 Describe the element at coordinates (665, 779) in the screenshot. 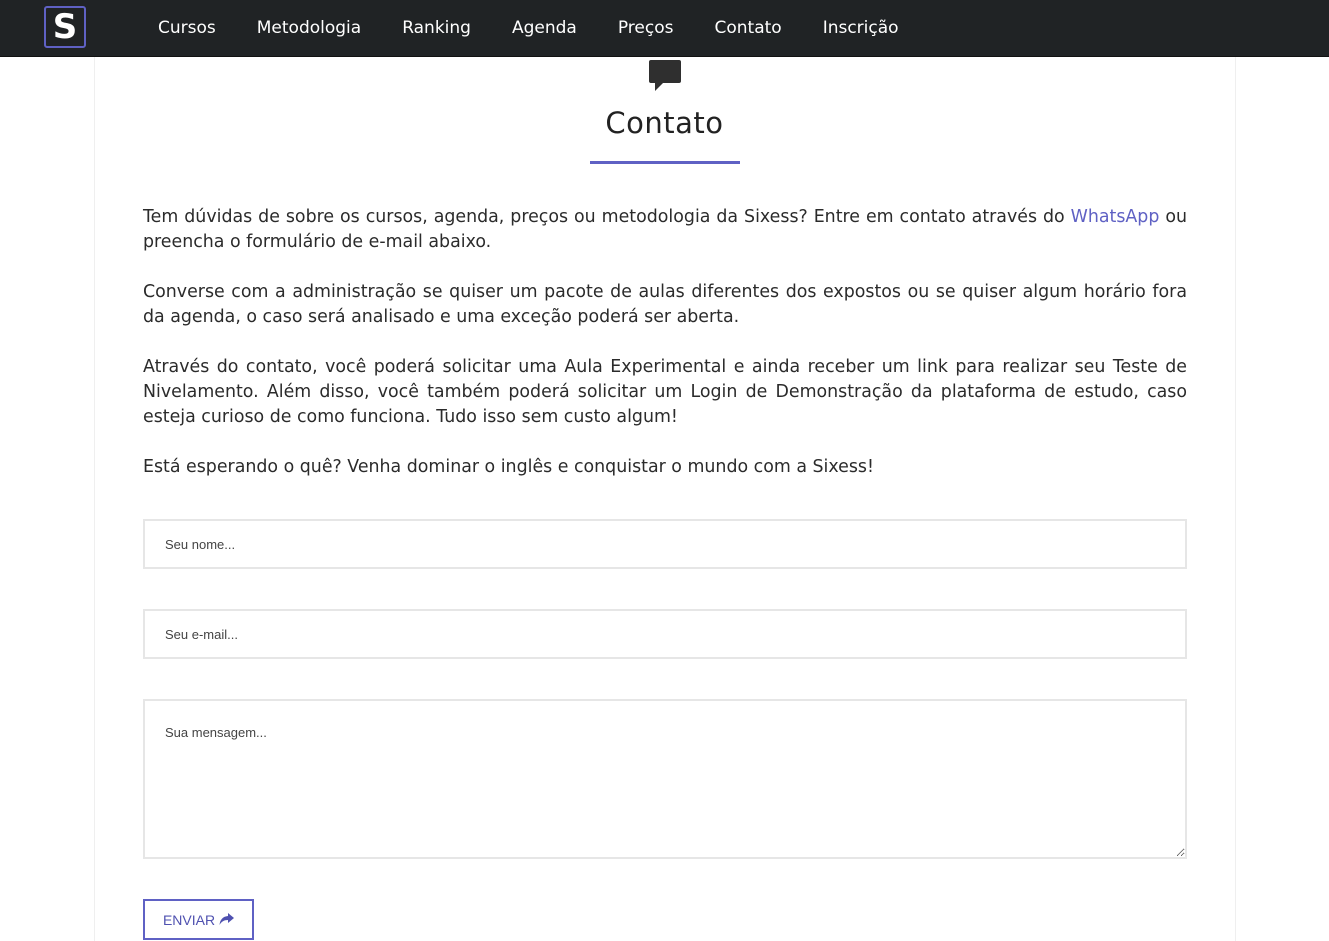

I see `message-textarea` at that location.